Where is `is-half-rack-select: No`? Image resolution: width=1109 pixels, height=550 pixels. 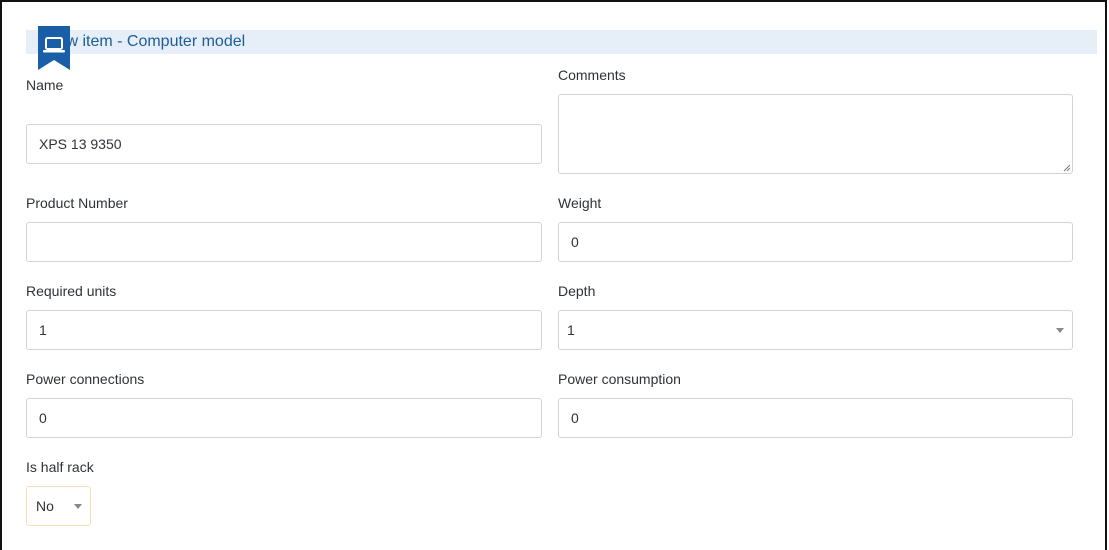 is-half-rack-select: No is located at coordinates (58, 506).